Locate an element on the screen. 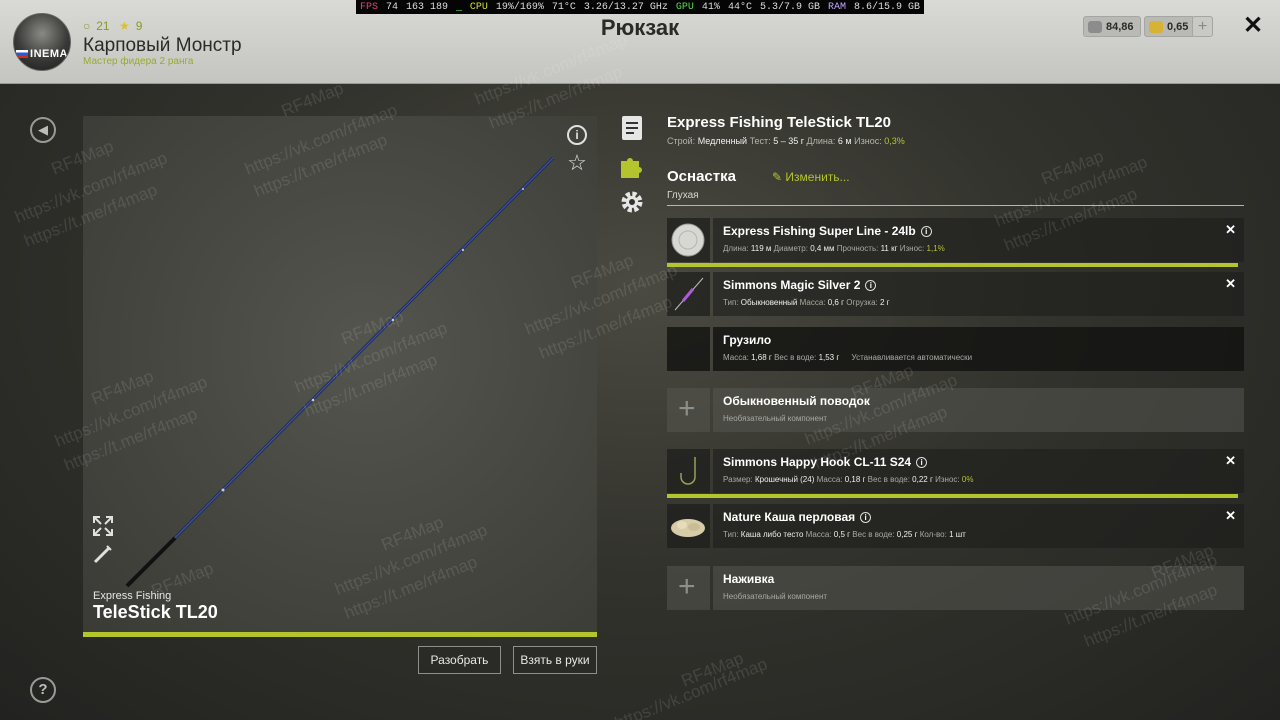 The image size is (1280, 720). spec-length: 6 м is located at coordinates (844, 141).